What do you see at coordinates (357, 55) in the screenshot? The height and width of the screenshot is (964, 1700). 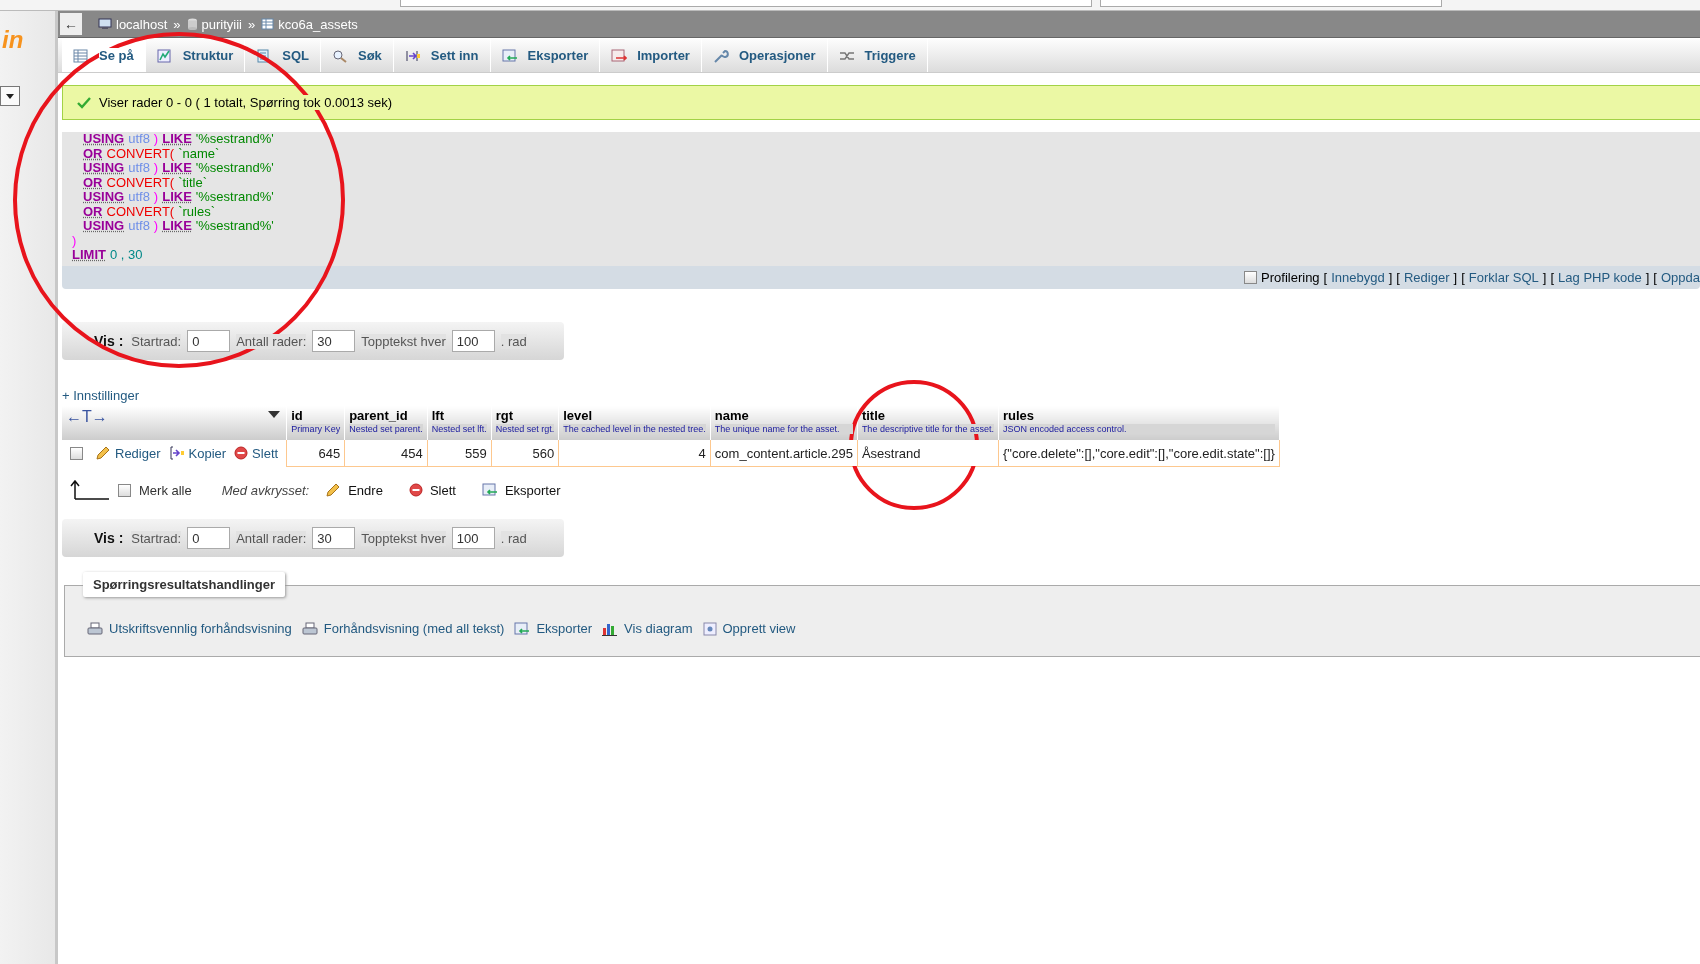 I see `tab: Søk` at bounding box center [357, 55].